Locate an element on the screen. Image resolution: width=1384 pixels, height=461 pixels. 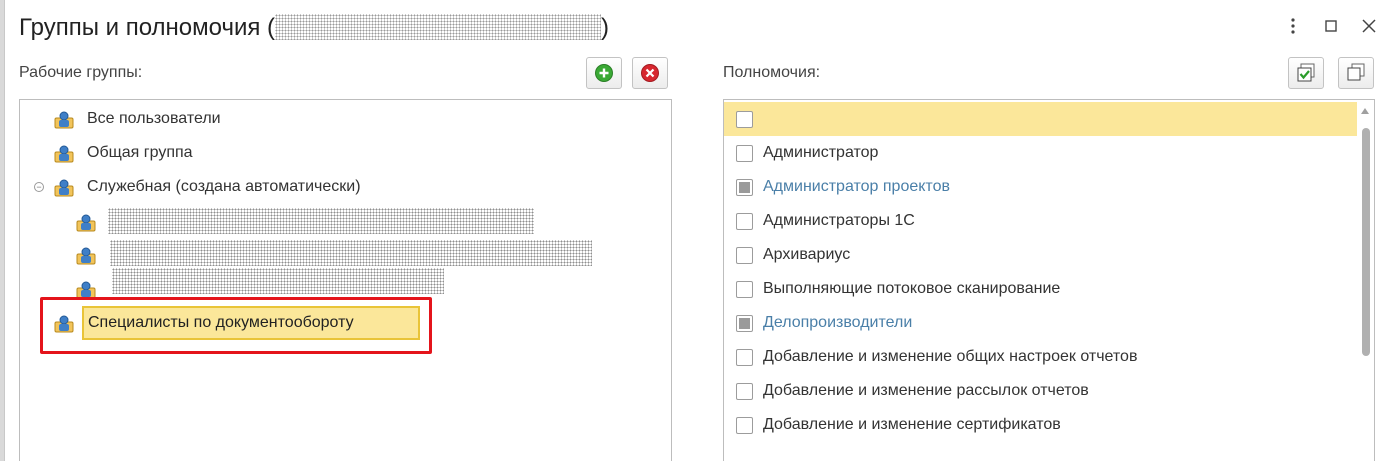
add-icon is located at coordinates (604, 73).